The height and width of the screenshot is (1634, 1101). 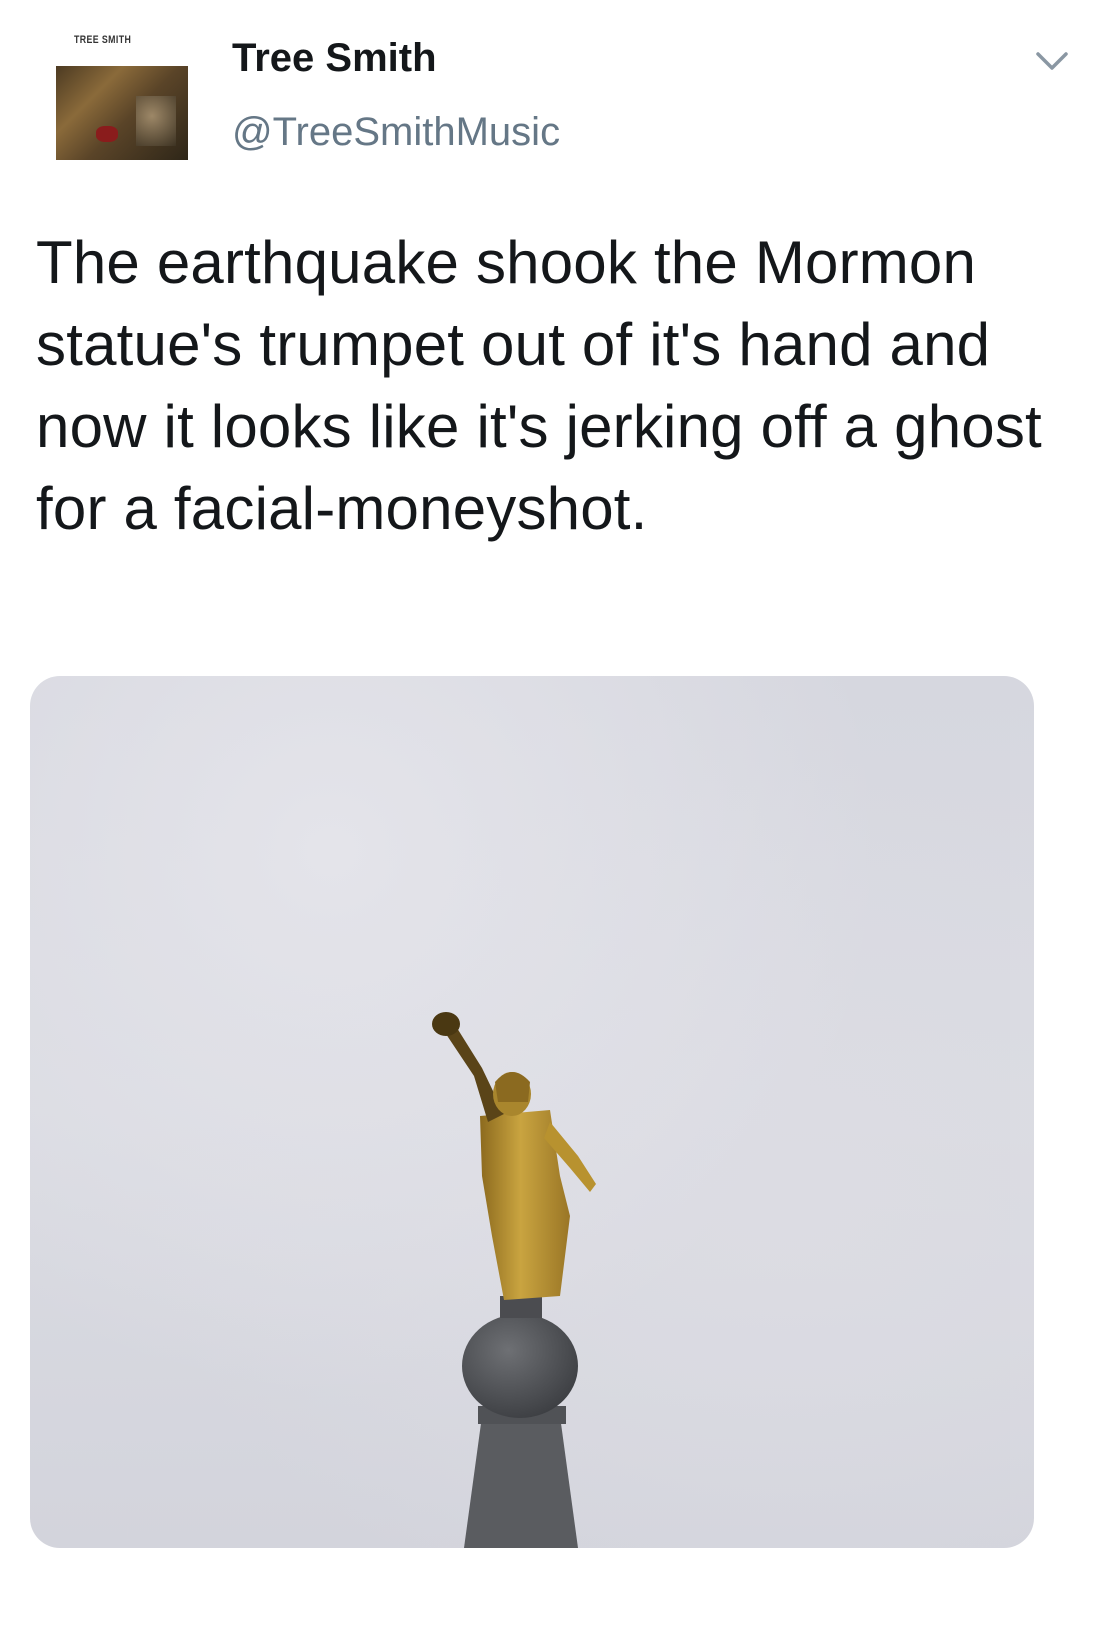 What do you see at coordinates (396, 132) in the screenshot?
I see `user-handle: @TreeSmithMusic` at bounding box center [396, 132].